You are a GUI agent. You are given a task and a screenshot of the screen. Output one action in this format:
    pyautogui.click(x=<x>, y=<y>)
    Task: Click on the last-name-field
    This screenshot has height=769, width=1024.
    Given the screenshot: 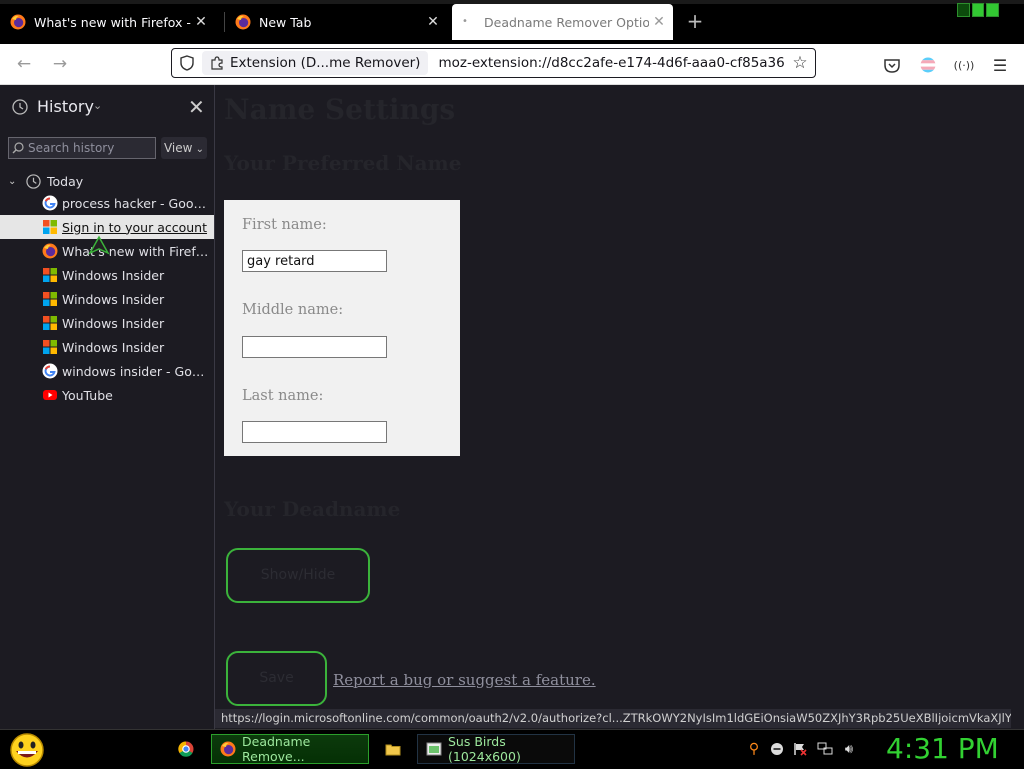 What is the action you would take?
    pyautogui.click(x=314, y=432)
    